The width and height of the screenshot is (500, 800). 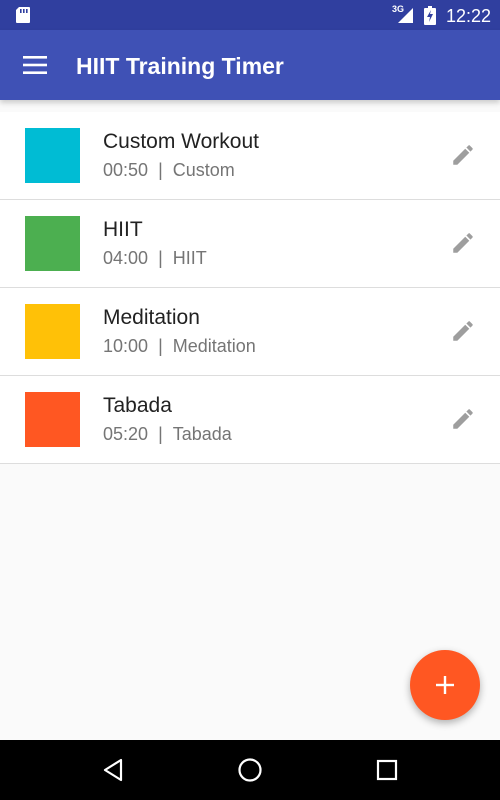 I want to click on workout-name: Meditation, so click(x=151, y=317).